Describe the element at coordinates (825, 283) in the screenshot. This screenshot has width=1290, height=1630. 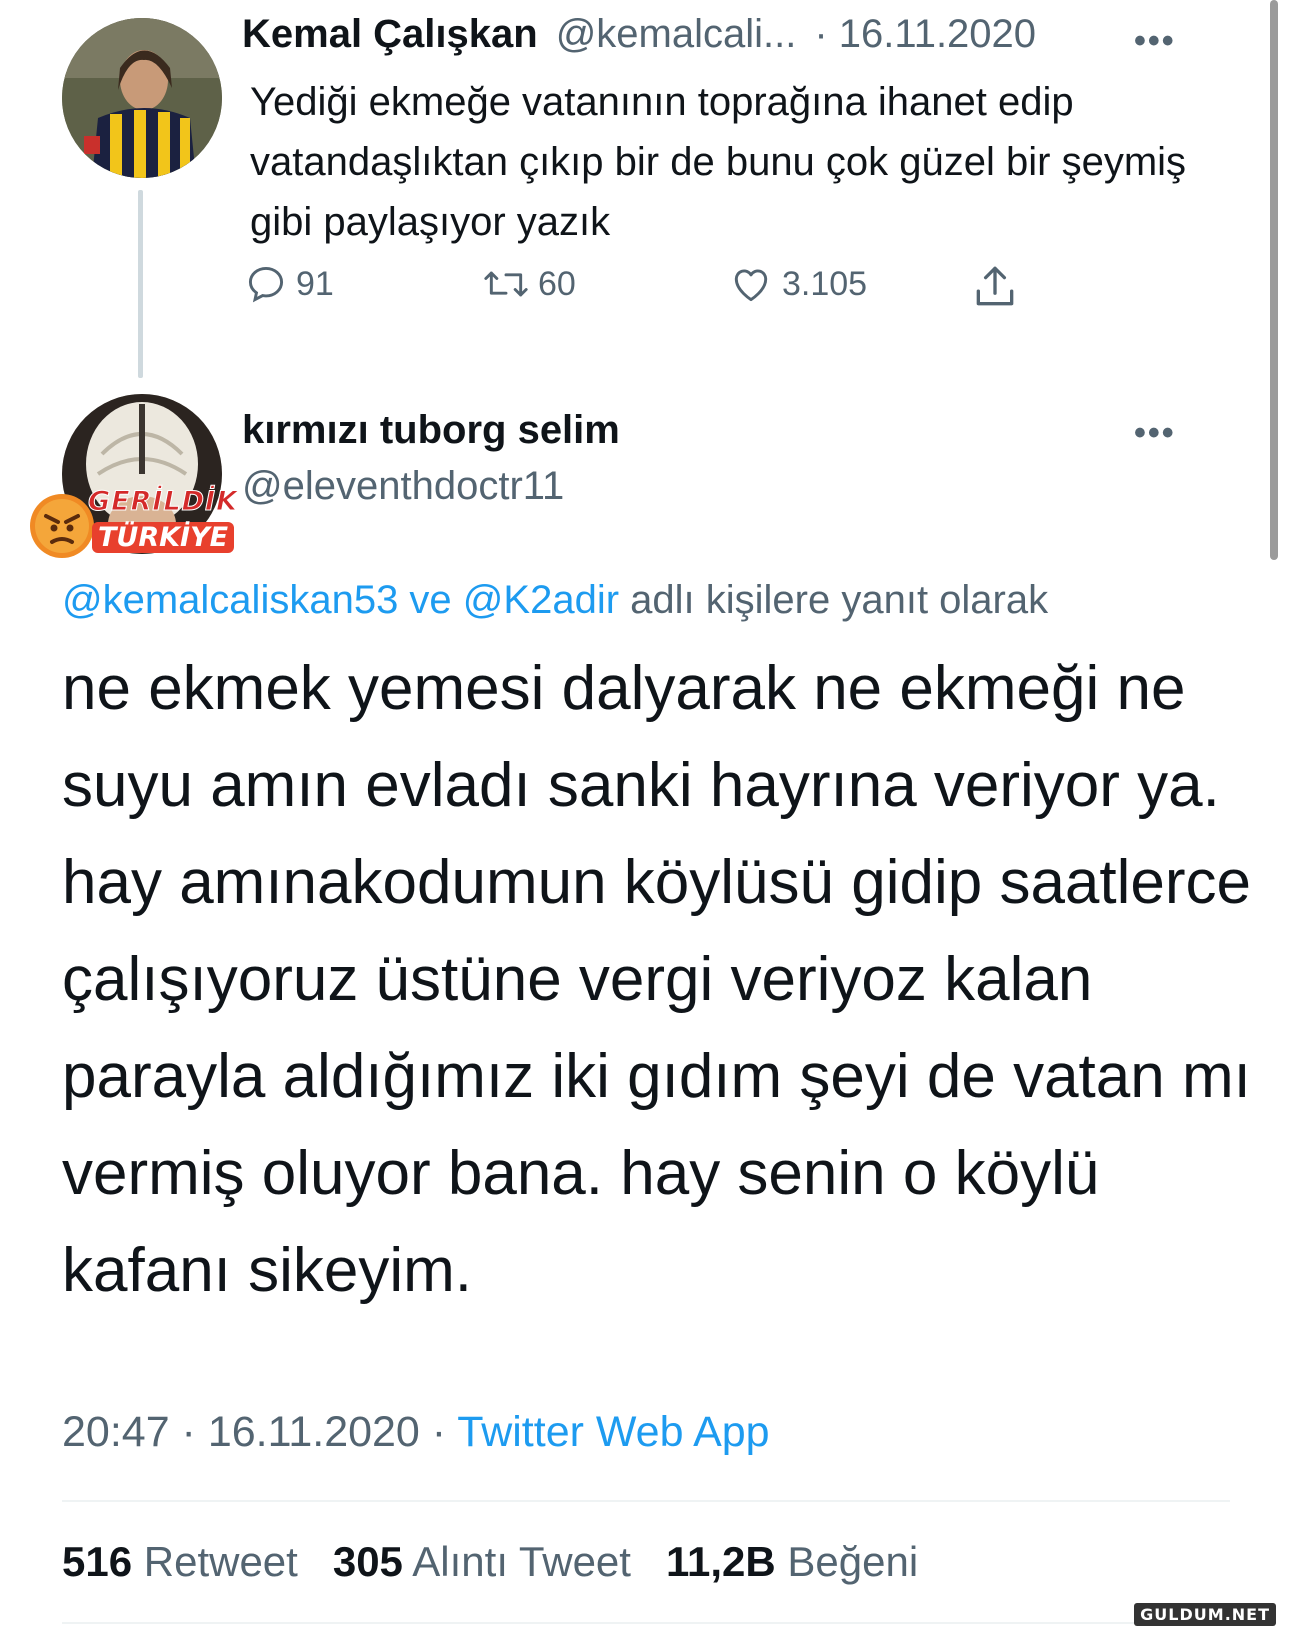
I see `like-count: 3.105` at that location.